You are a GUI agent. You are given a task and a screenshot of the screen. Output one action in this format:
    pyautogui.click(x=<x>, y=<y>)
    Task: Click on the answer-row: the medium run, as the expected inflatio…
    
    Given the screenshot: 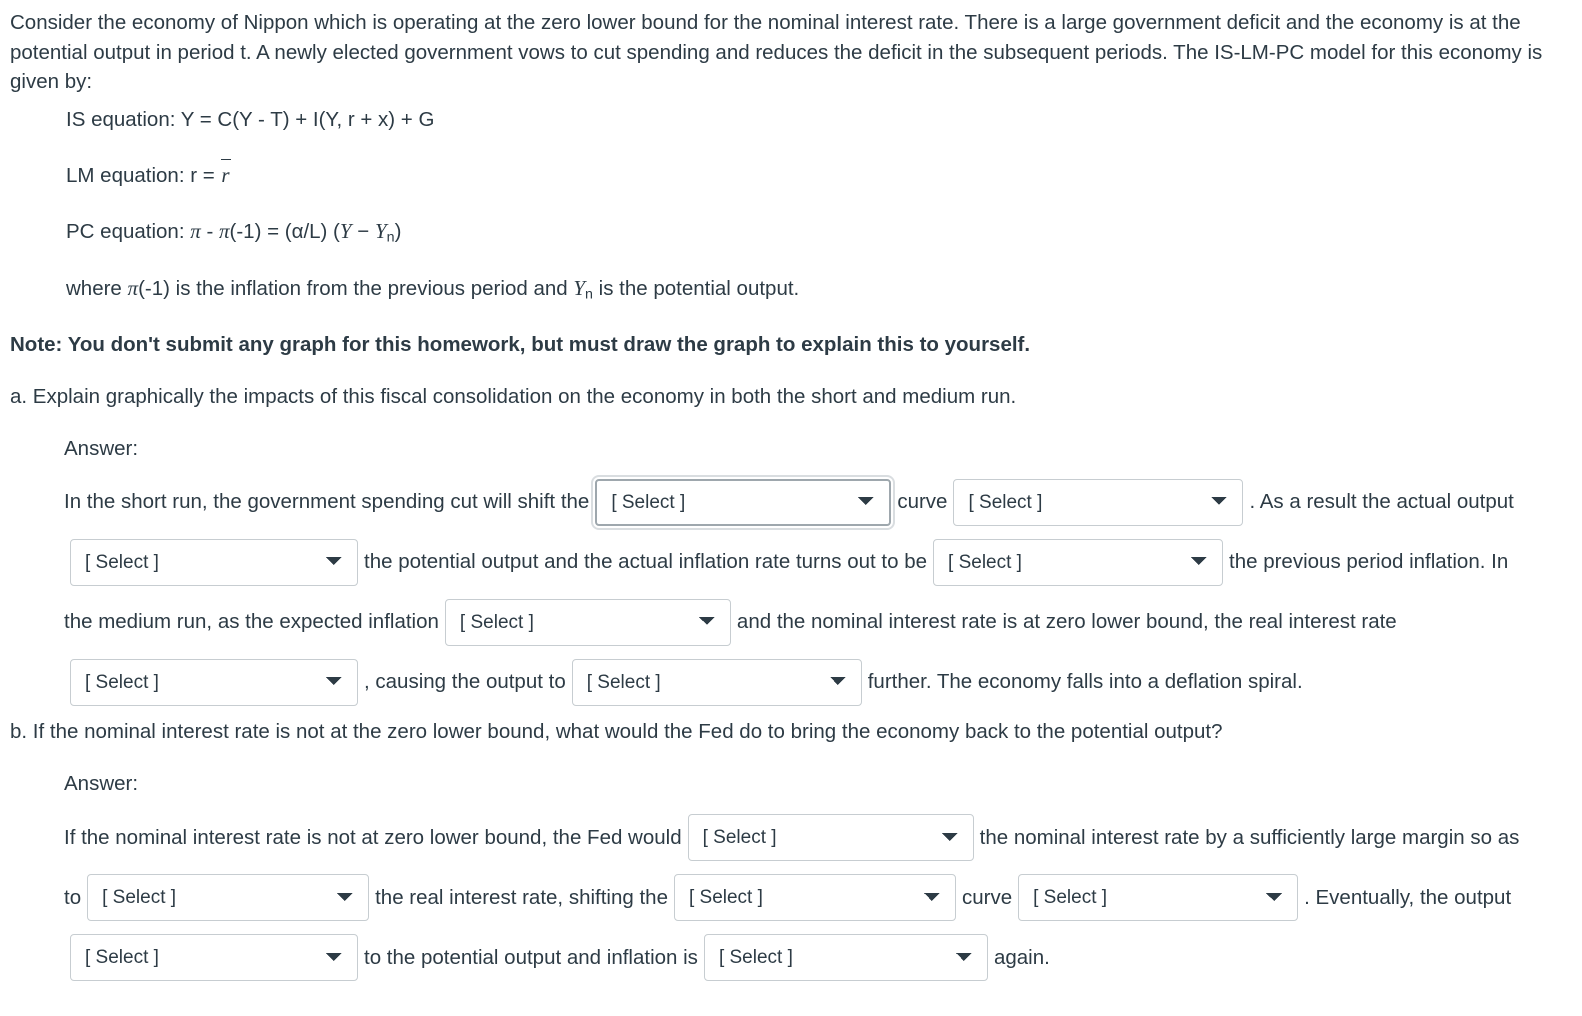 What is the action you would take?
    pyautogui.click(x=818, y=622)
    